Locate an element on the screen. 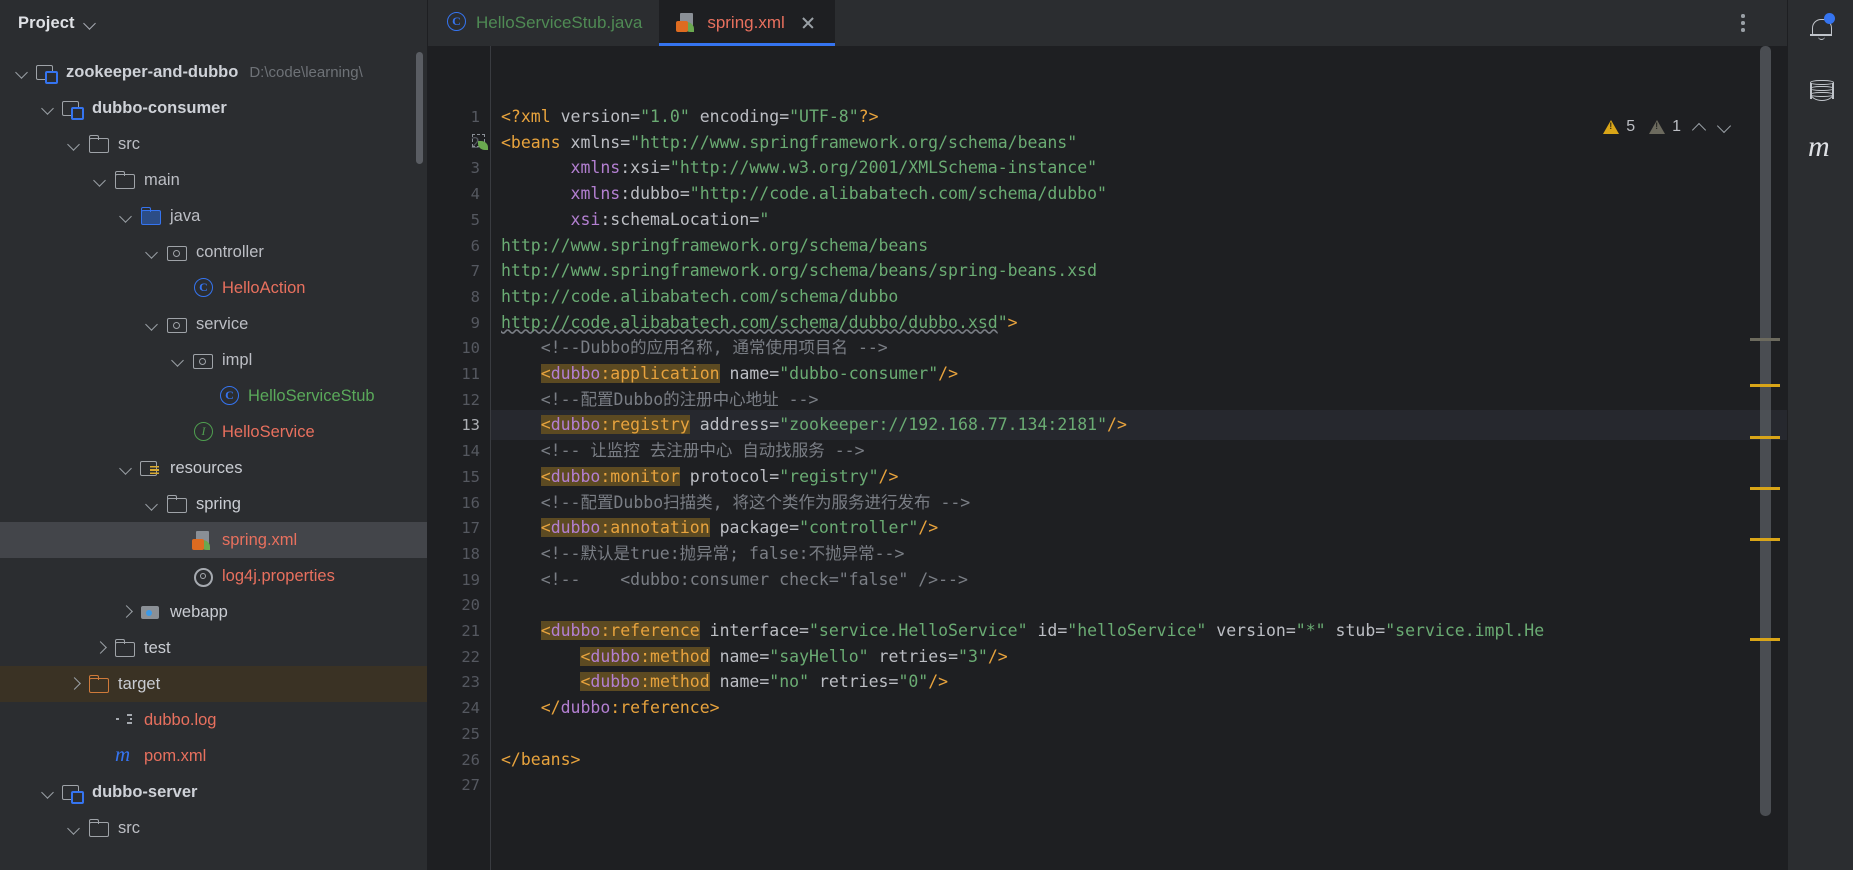 The height and width of the screenshot is (870, 1853). maven-button: m is located at coordinates (1820, 155).